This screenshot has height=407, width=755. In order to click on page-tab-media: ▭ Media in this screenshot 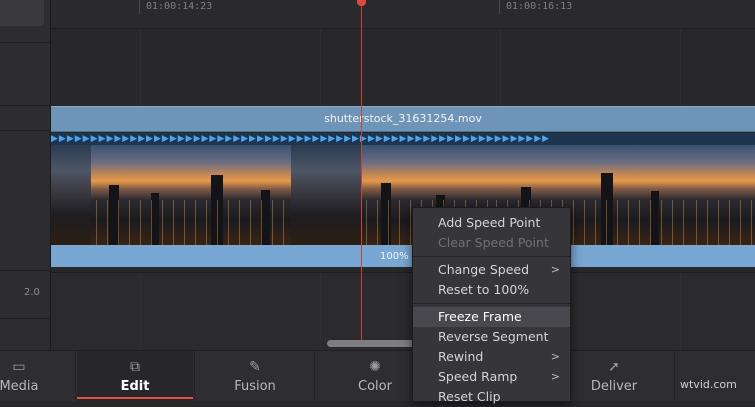, I will do `click(27, 376)`.